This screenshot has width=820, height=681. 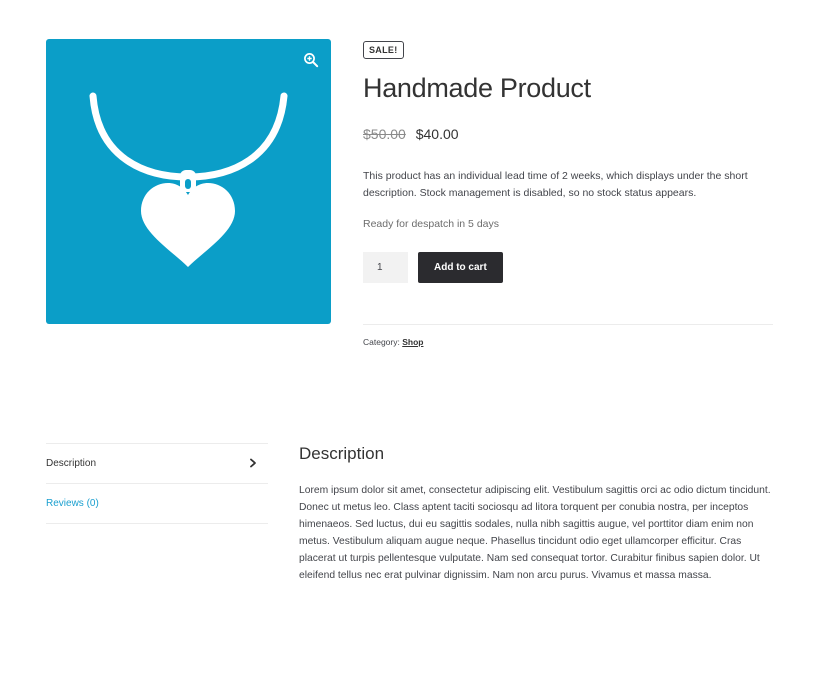 I want to click on product-image, so click(x=188, y=181).